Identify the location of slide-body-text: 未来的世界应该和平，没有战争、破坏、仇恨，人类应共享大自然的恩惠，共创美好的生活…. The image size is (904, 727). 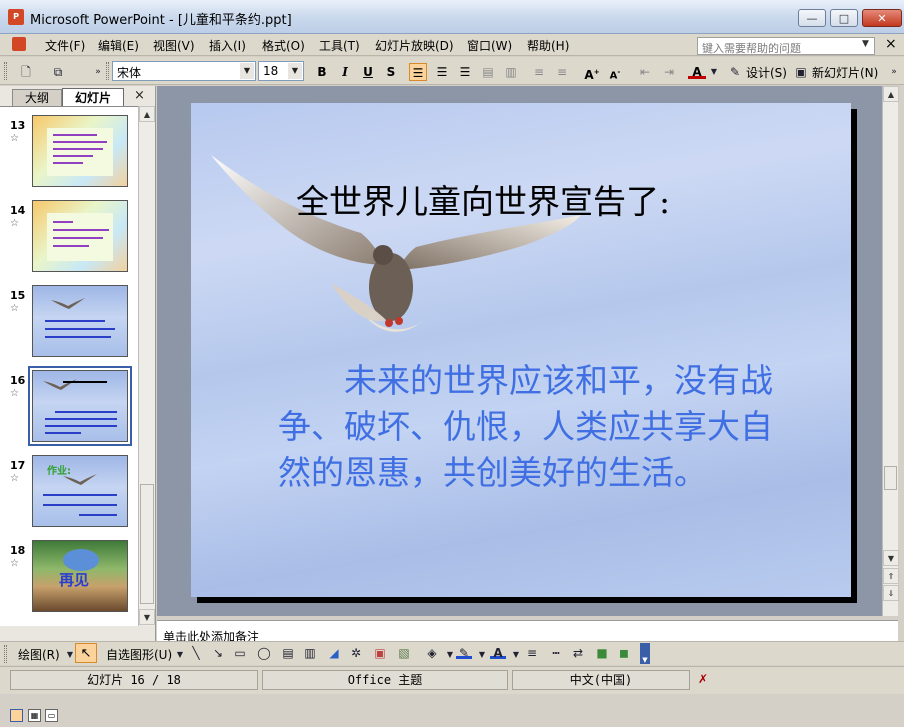
(528, 427).